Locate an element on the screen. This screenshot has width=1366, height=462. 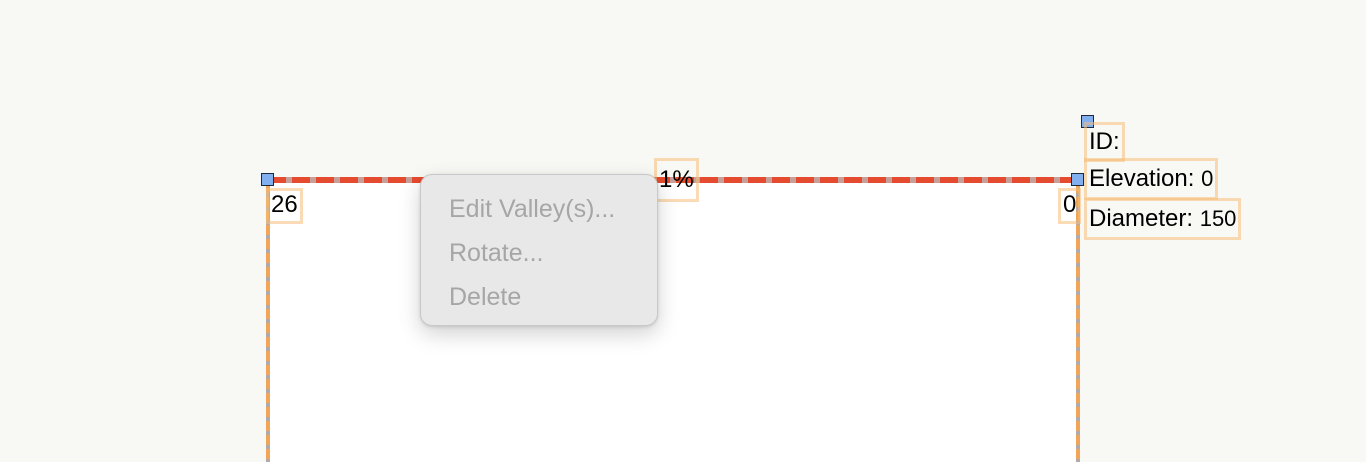
roof-edge-right is located at coordinates (1078, 322).